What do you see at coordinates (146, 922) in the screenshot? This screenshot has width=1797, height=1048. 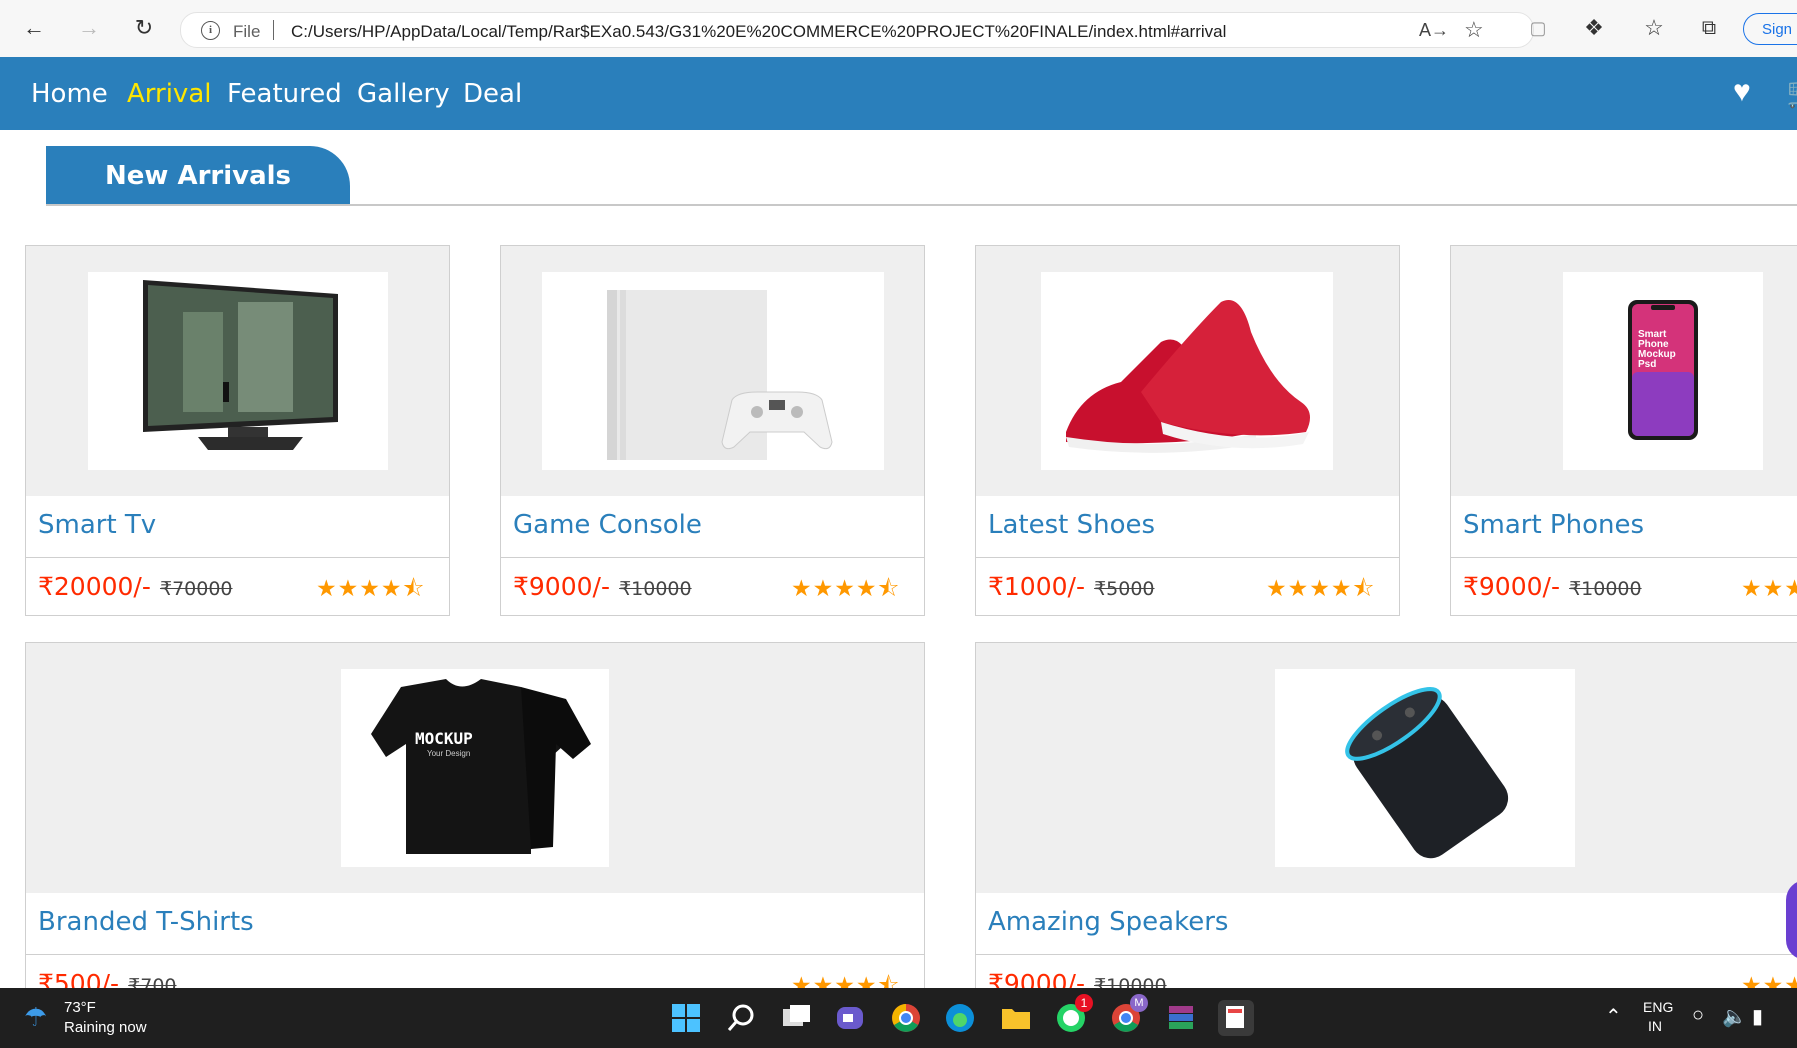 I see `product-name: Branded T-Shirts` at bounding box center [146, 922].